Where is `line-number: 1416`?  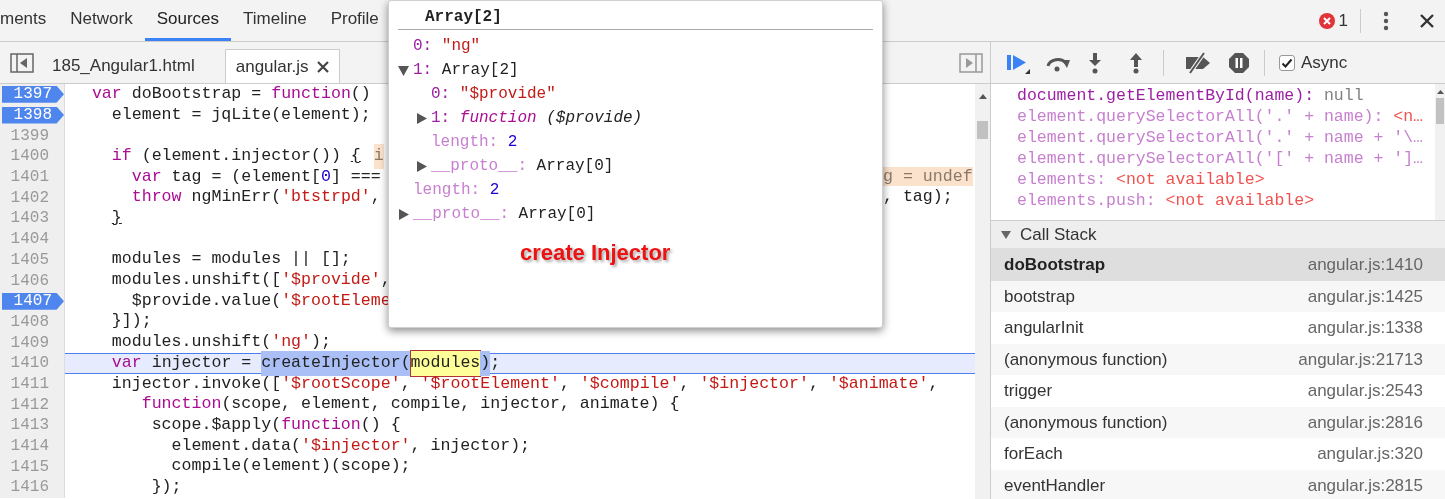
line-number: 1416 is located at coordinates (30, 488).